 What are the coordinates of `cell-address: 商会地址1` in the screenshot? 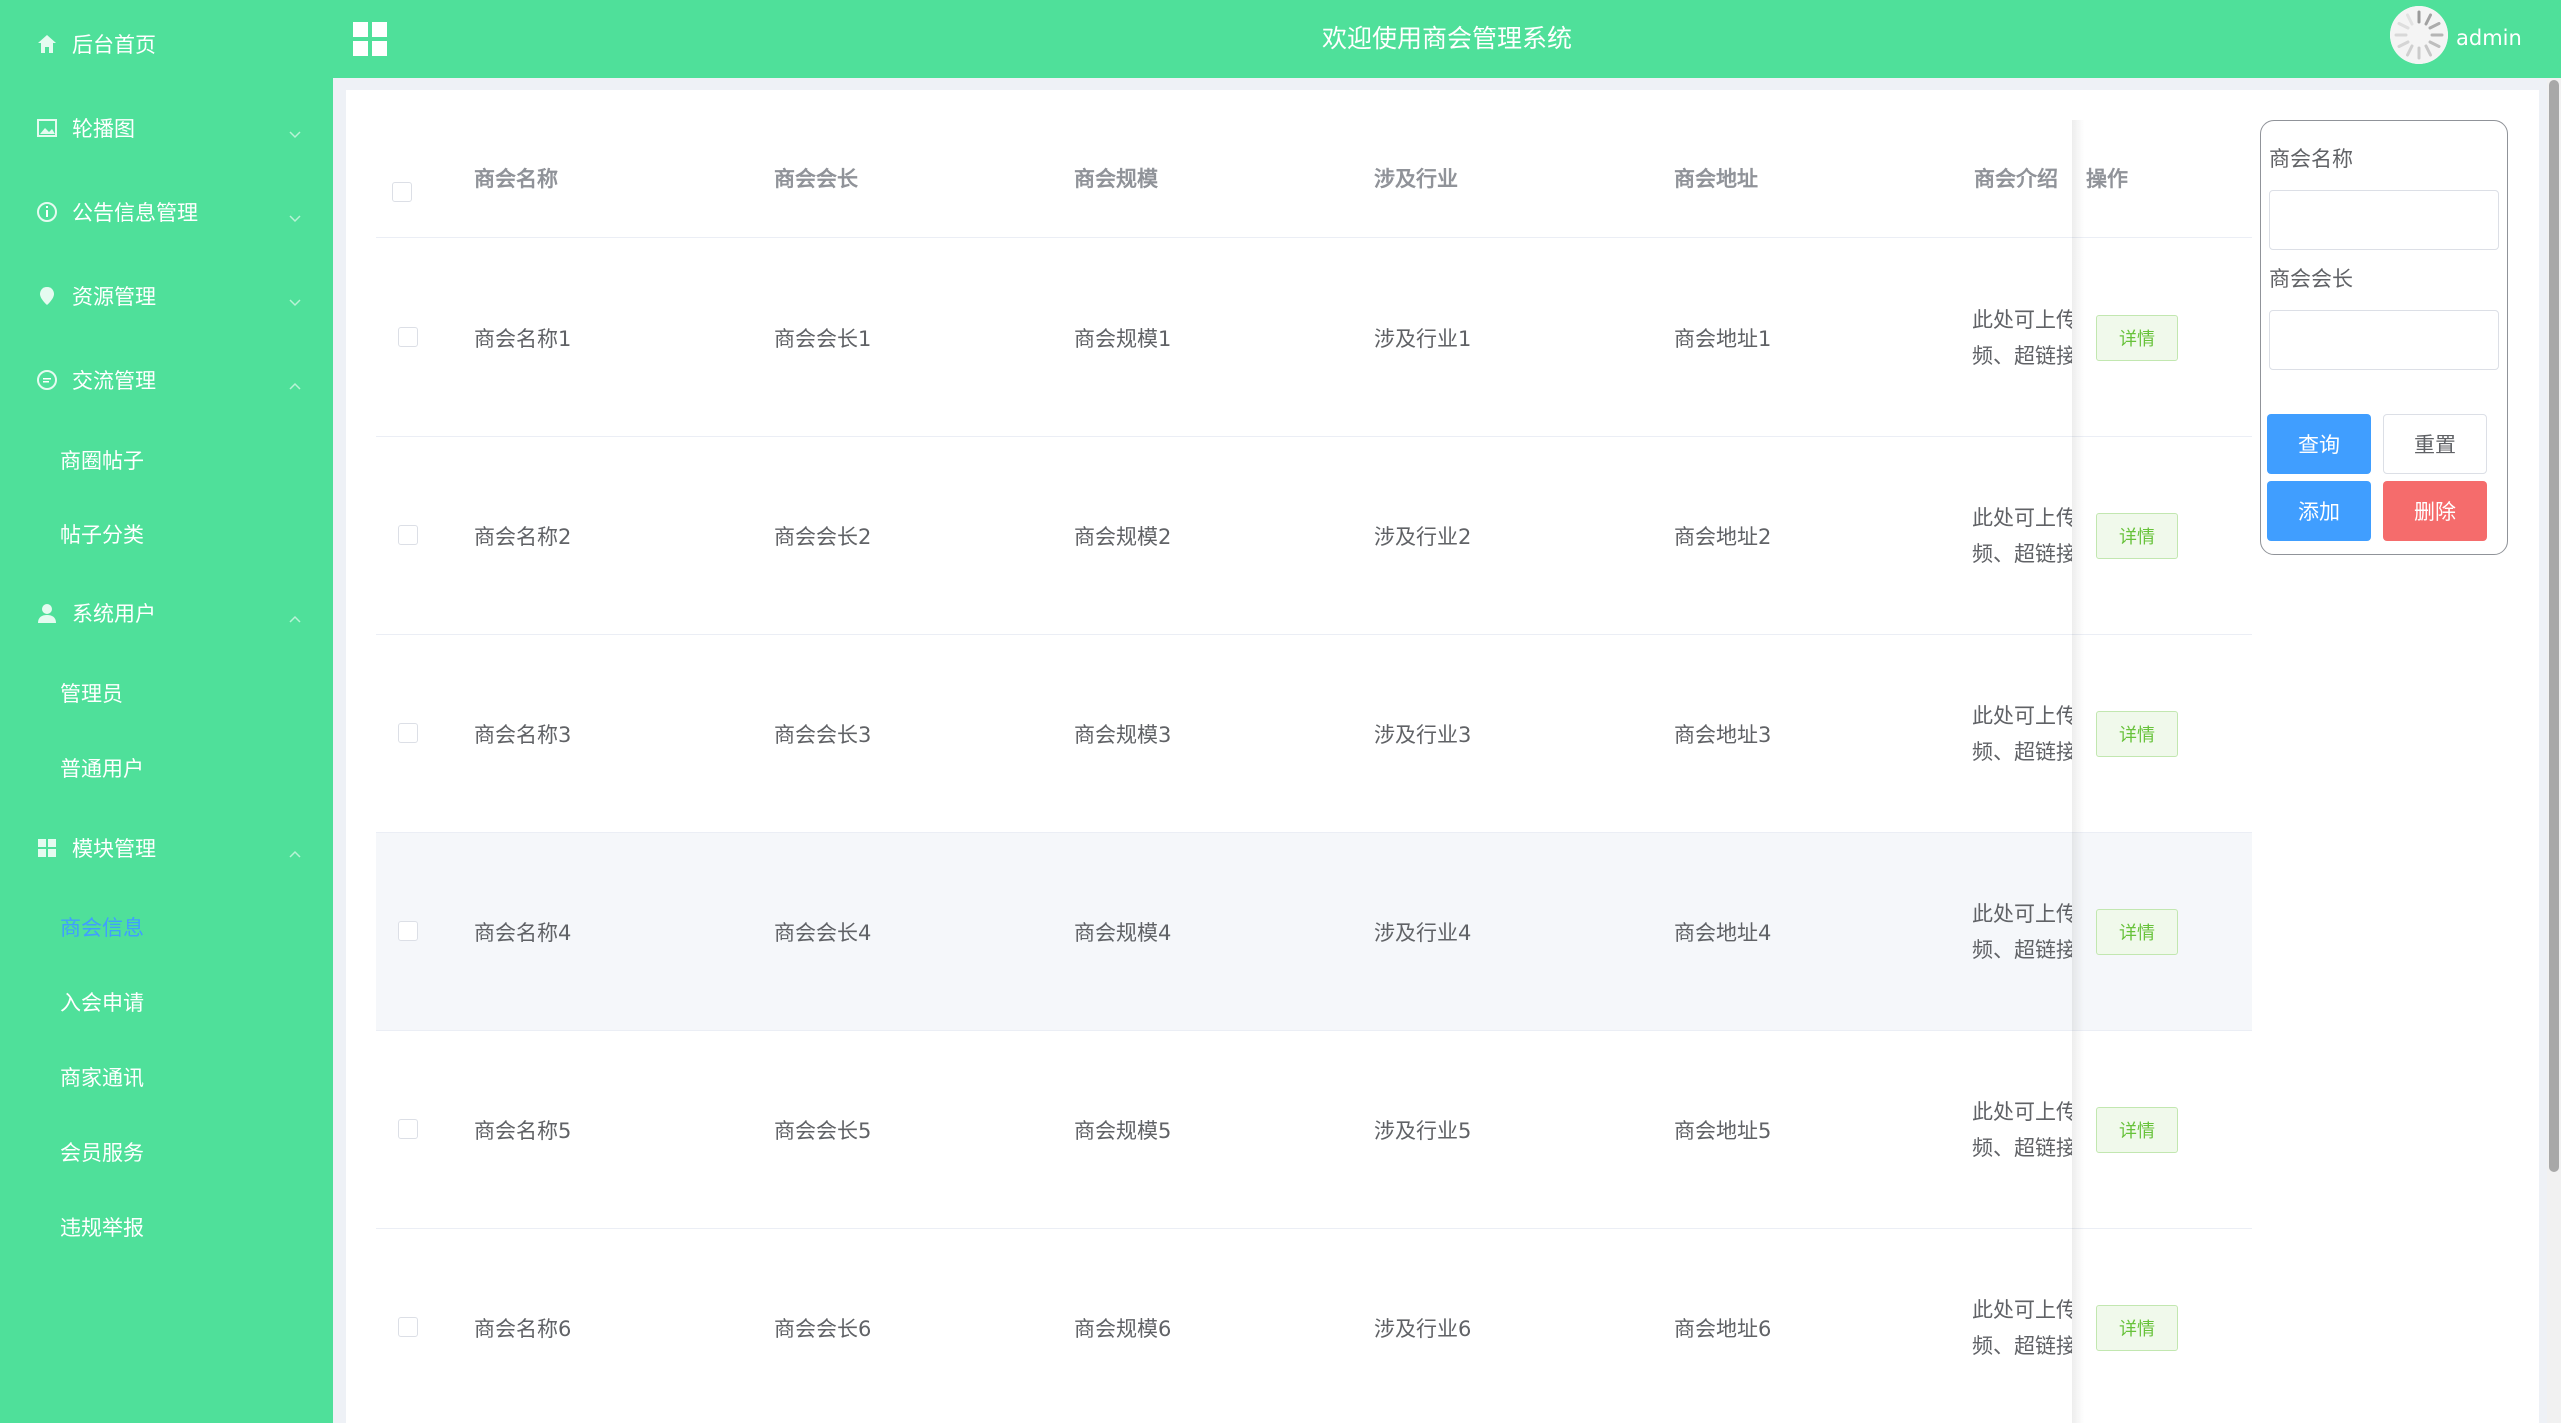 It's located at (1723, 339).